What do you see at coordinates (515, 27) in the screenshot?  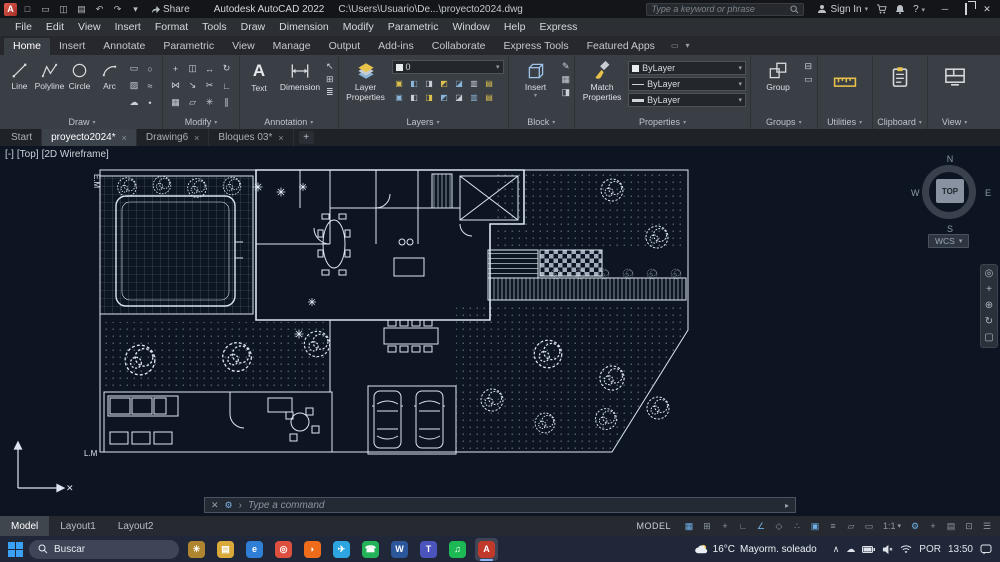 I see `menu-item: Help` at bounding box center [515, 27].